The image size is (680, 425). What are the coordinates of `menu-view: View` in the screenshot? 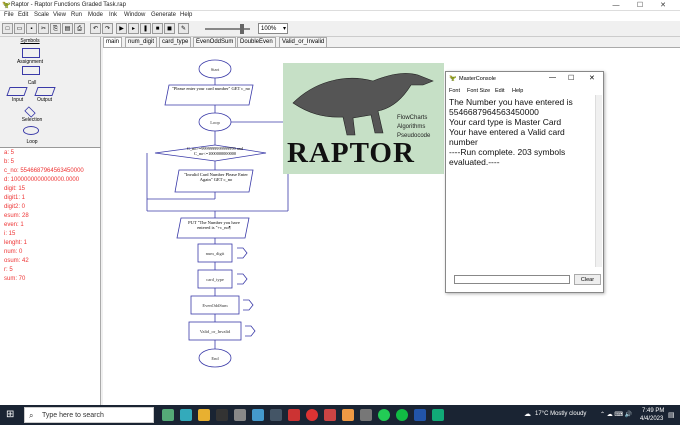 It's located at (59, 15).